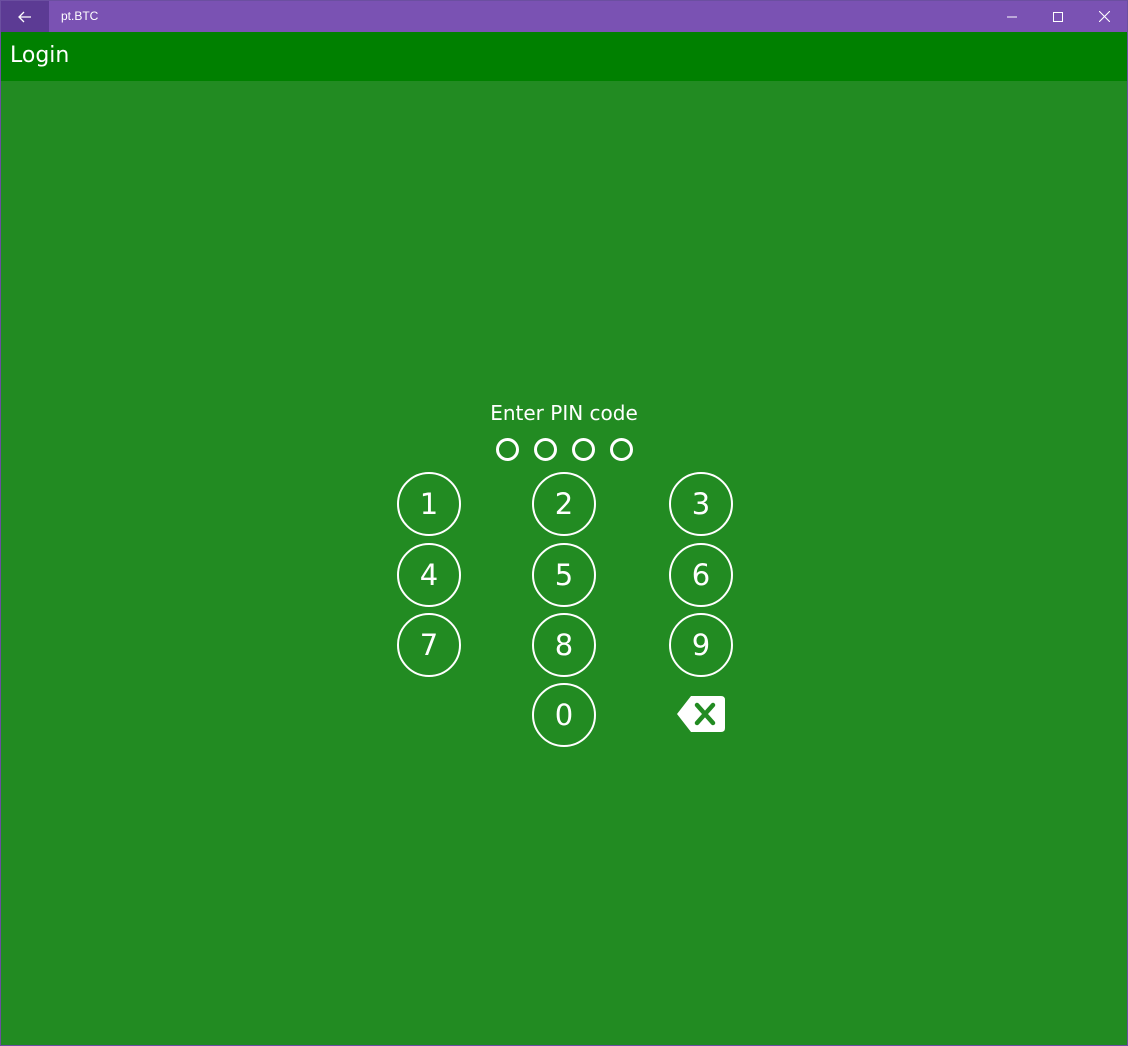 Image resolution: width=1128 pixels, height=1046 pixels. I want to click on key-5: 5, so click(564, 575).